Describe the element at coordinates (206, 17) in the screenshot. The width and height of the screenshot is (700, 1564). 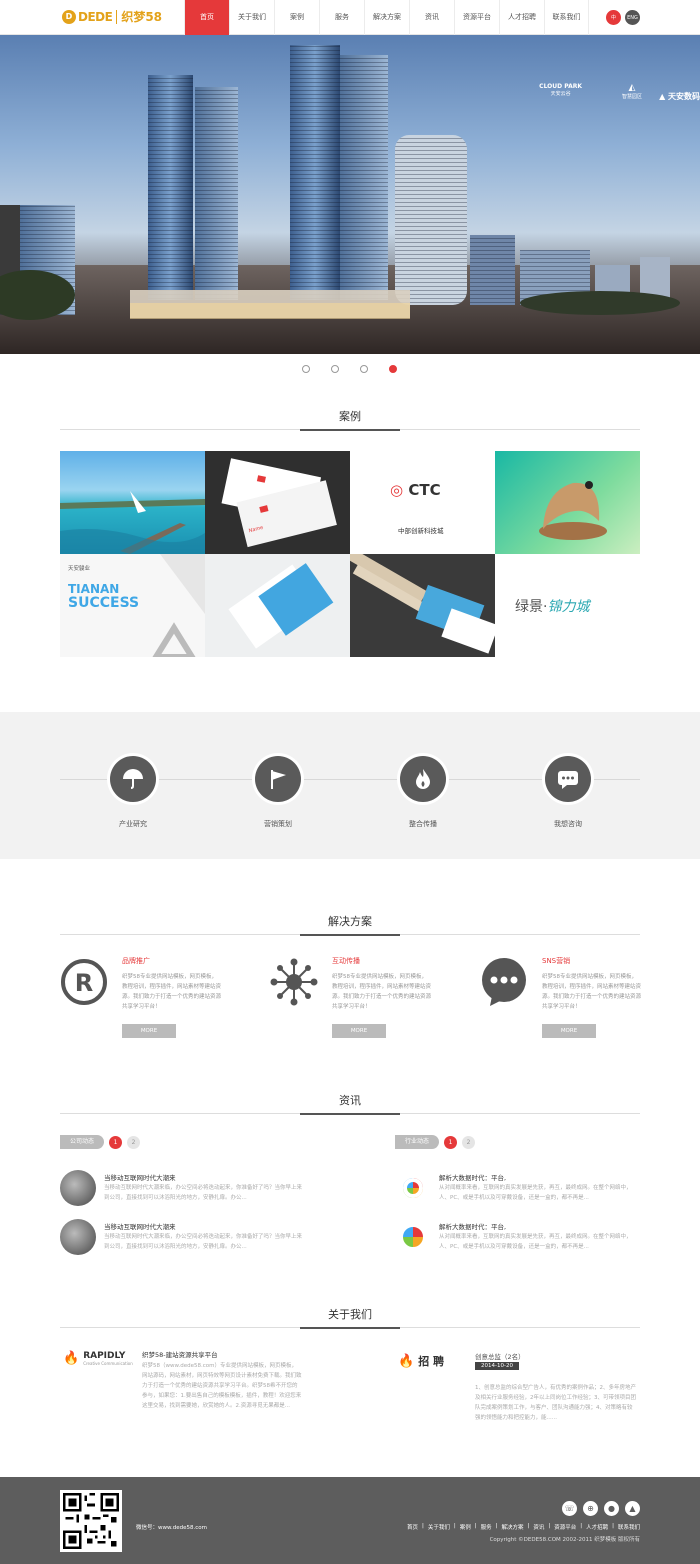
I see `nav-home: 首页` at that location.